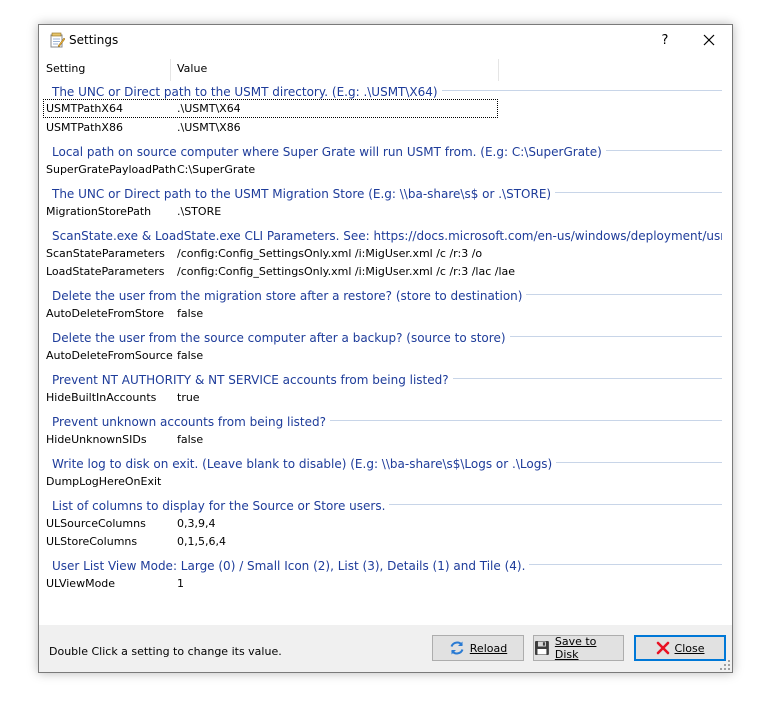  What do you see at coordinates (94, 40) in the screenshot?
I see `window-title: Settings` at bounding box center [94, 40].